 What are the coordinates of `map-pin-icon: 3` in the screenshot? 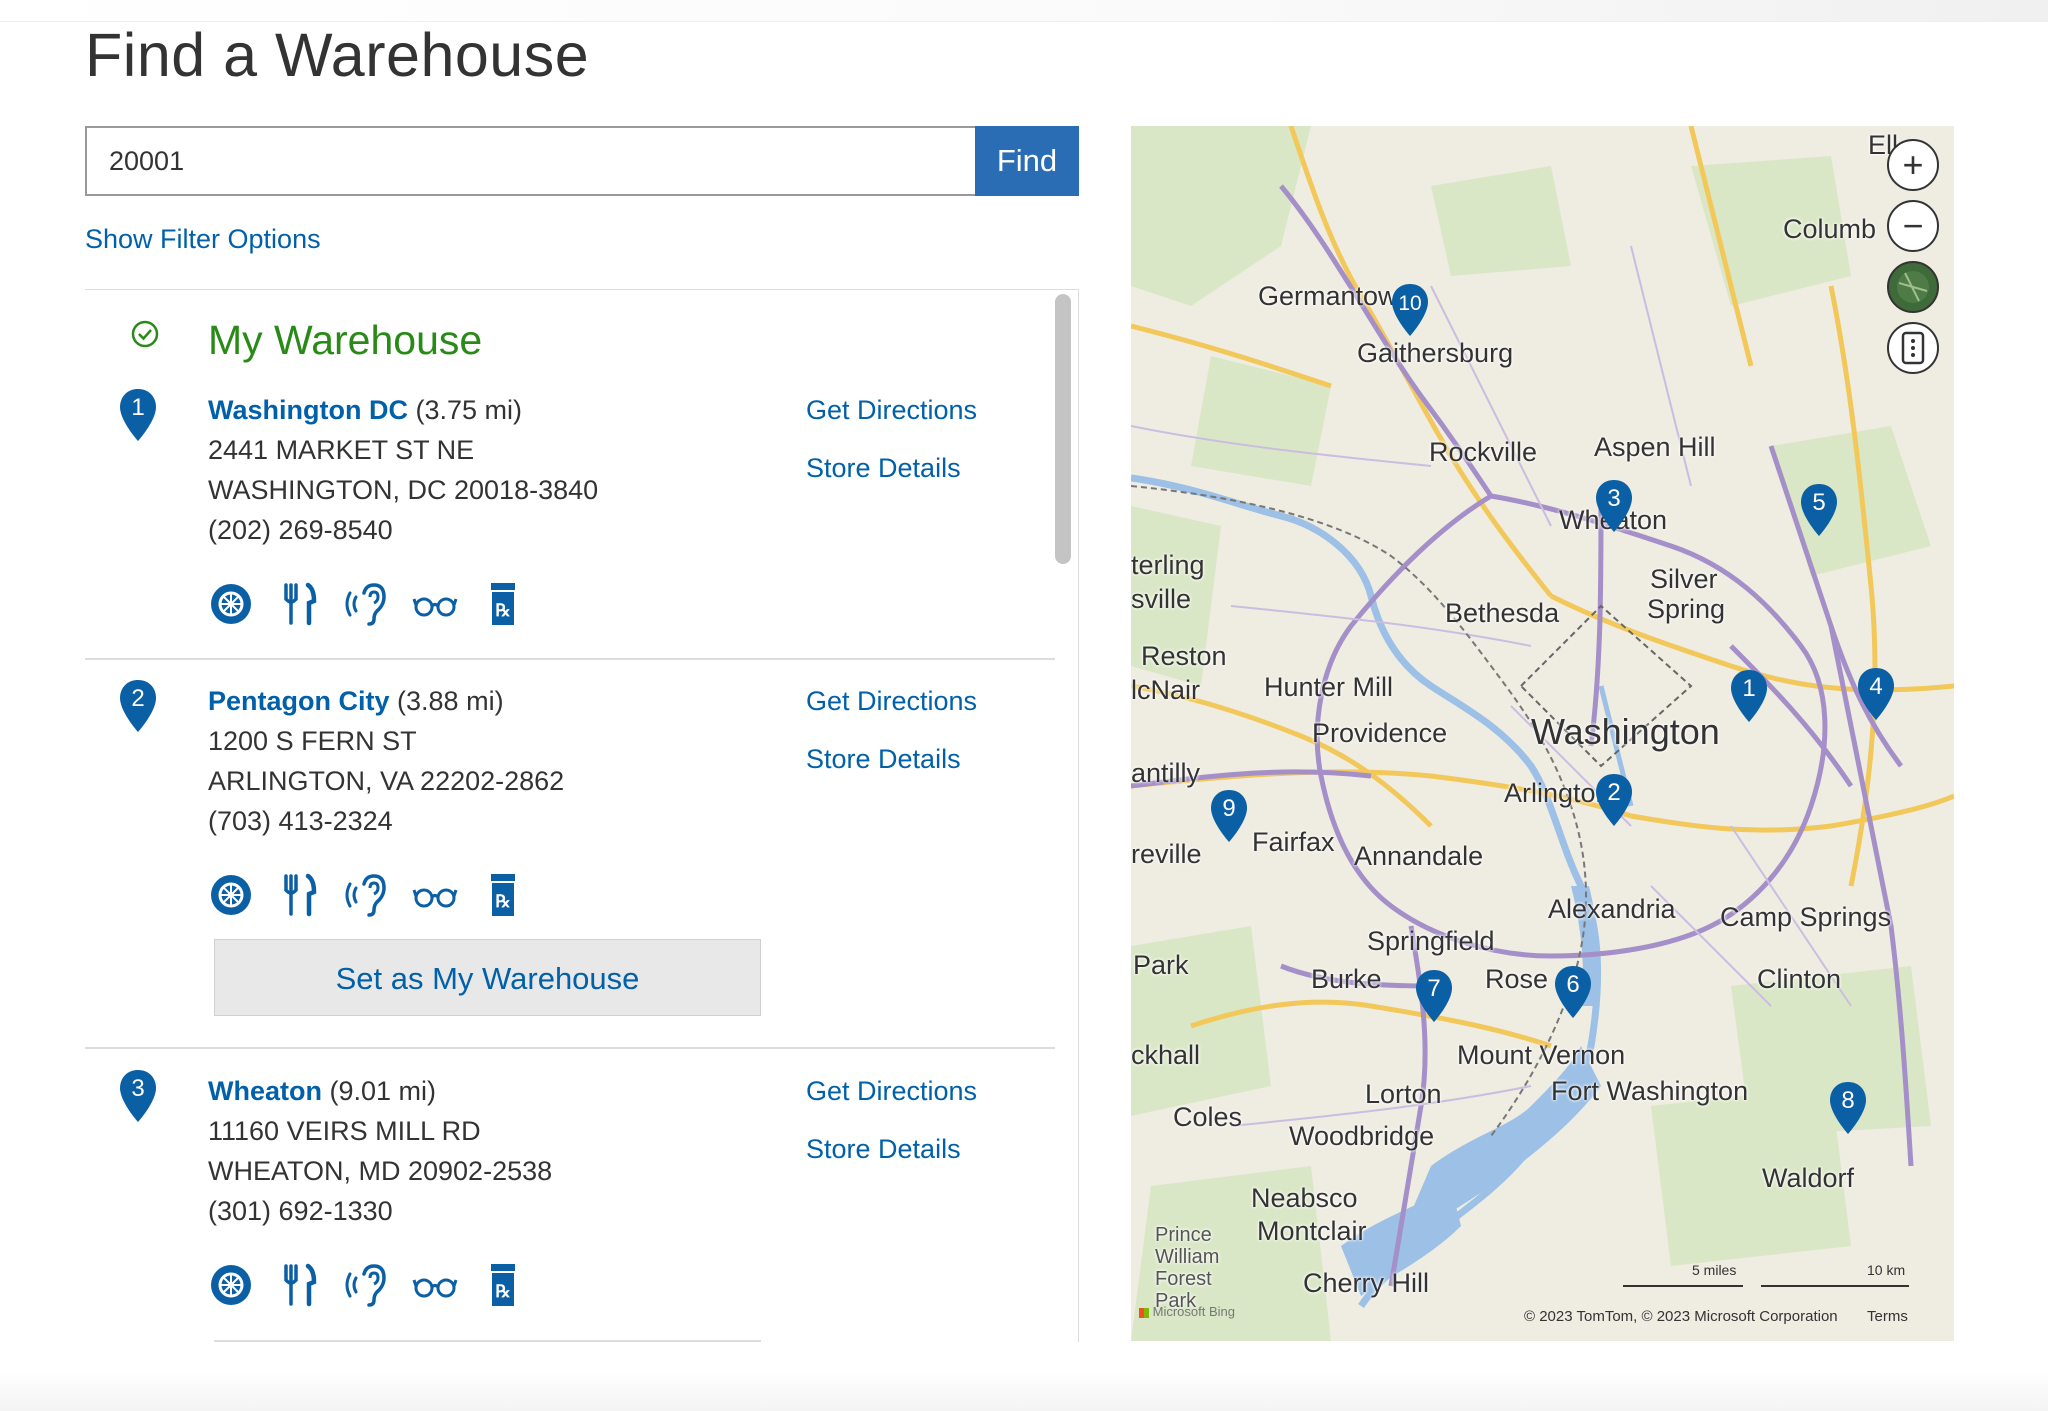 It's located at (138, 1096).